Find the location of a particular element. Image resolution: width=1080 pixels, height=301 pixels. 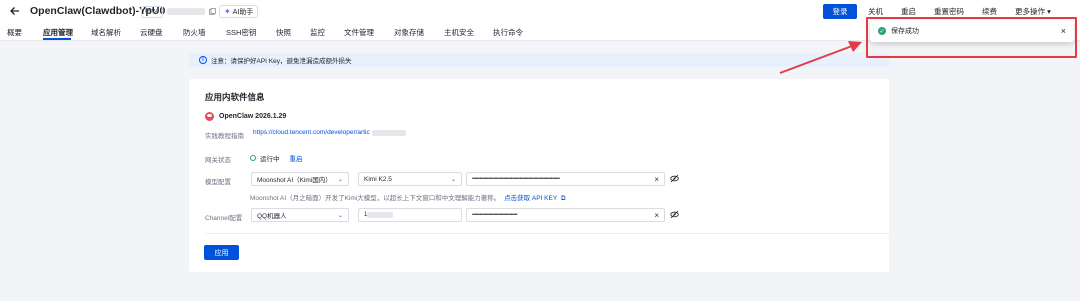

tab-ssh-key: SSH密钥 is located at coordinates (241, 32).